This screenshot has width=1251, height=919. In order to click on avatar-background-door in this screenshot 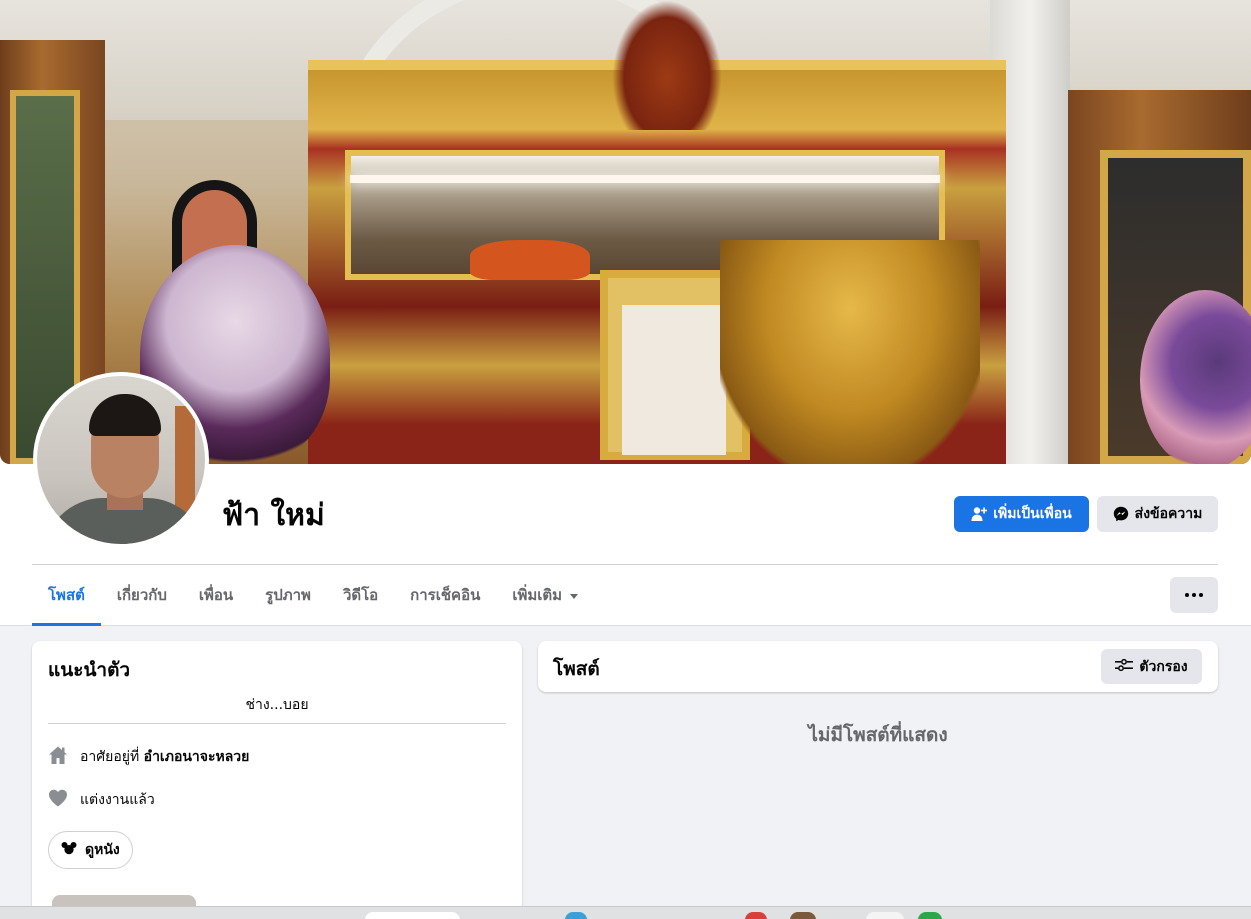, I will do `click(185, 461)`.